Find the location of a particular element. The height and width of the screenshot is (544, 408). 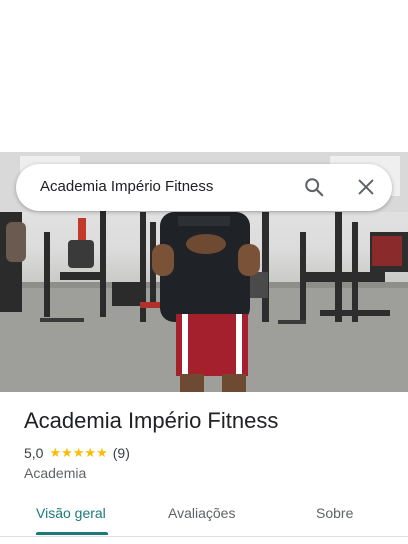

search-bar: Academia Império Fitness is located at coordinates (204, 187).